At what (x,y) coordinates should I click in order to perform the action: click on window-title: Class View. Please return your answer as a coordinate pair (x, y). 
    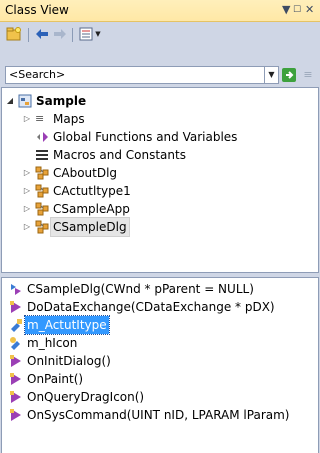
    Looking at the image, I should click on (37, 10).